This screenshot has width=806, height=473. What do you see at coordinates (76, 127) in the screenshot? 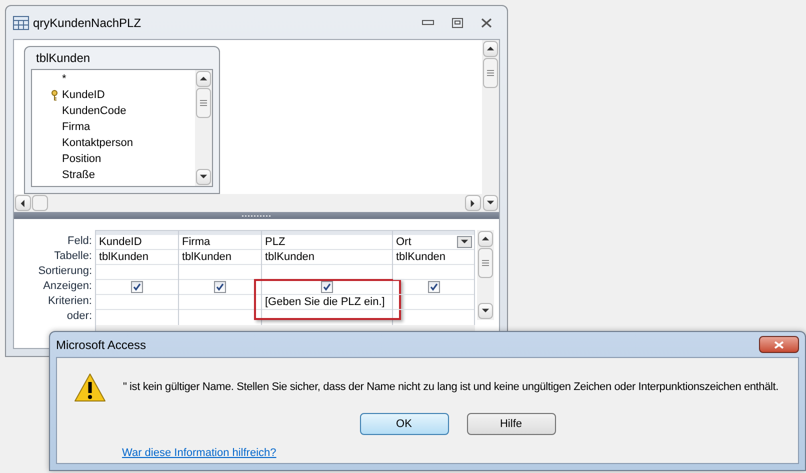
I see `field-name: Firma` at bounding box center [76, 127].